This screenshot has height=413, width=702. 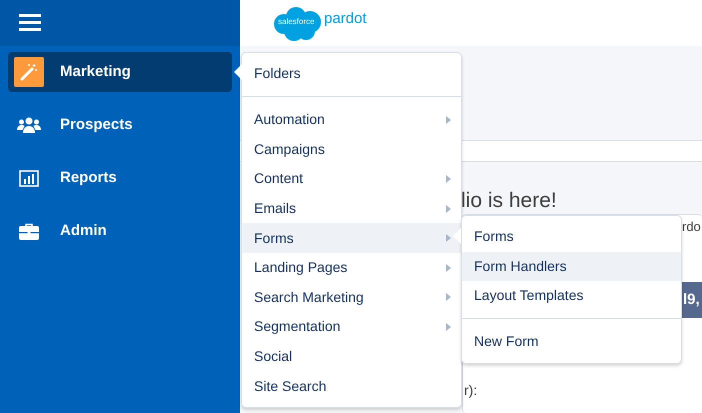 I want to click on logo-badge-text: salesforce, so click(x=296, y=22).